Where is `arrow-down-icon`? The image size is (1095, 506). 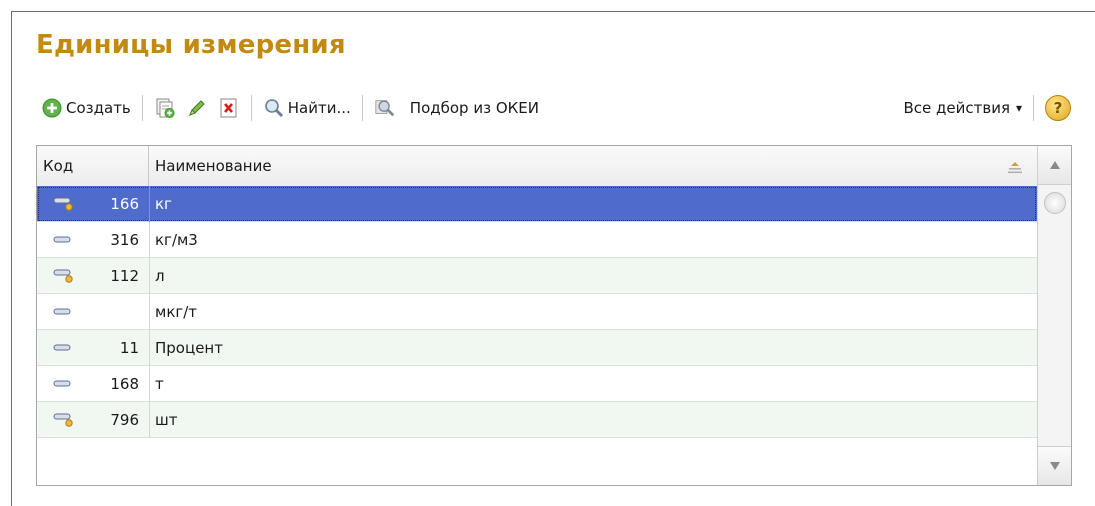
arrow-down-icon is located at coordinates (1054, 466).